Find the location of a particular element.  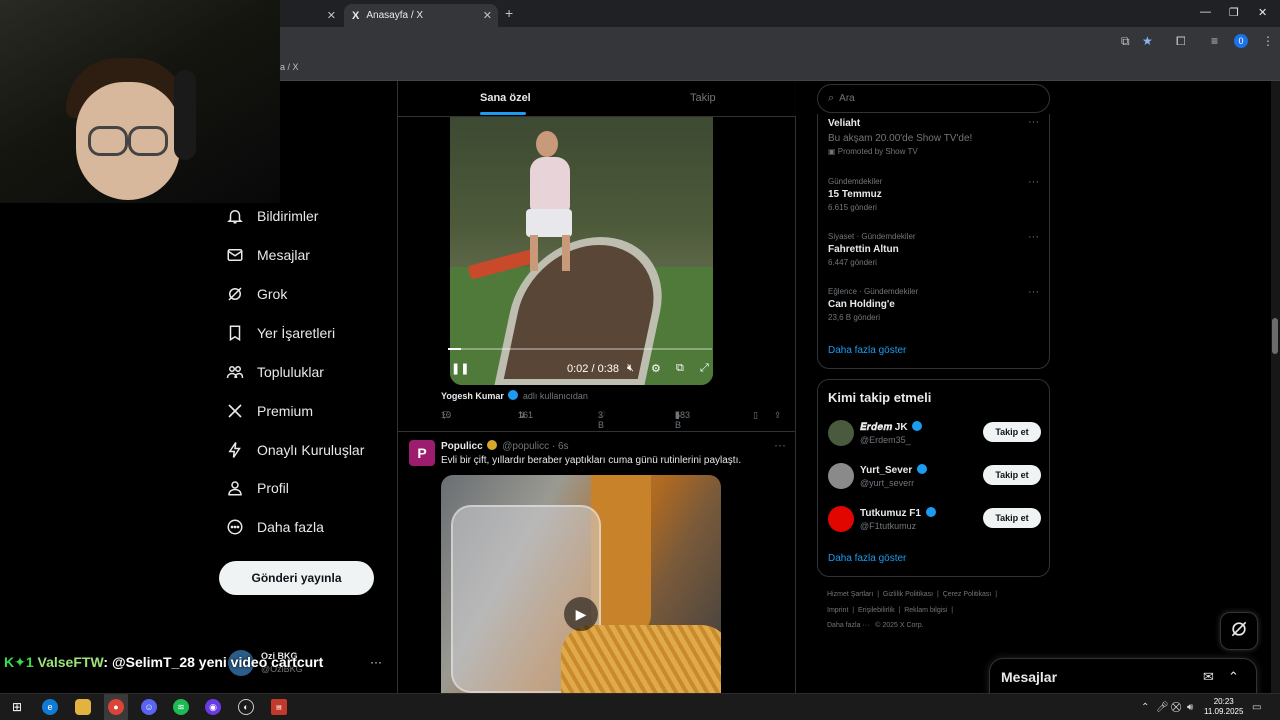

footer-link: Imprint is located at coordinates (837, 610).